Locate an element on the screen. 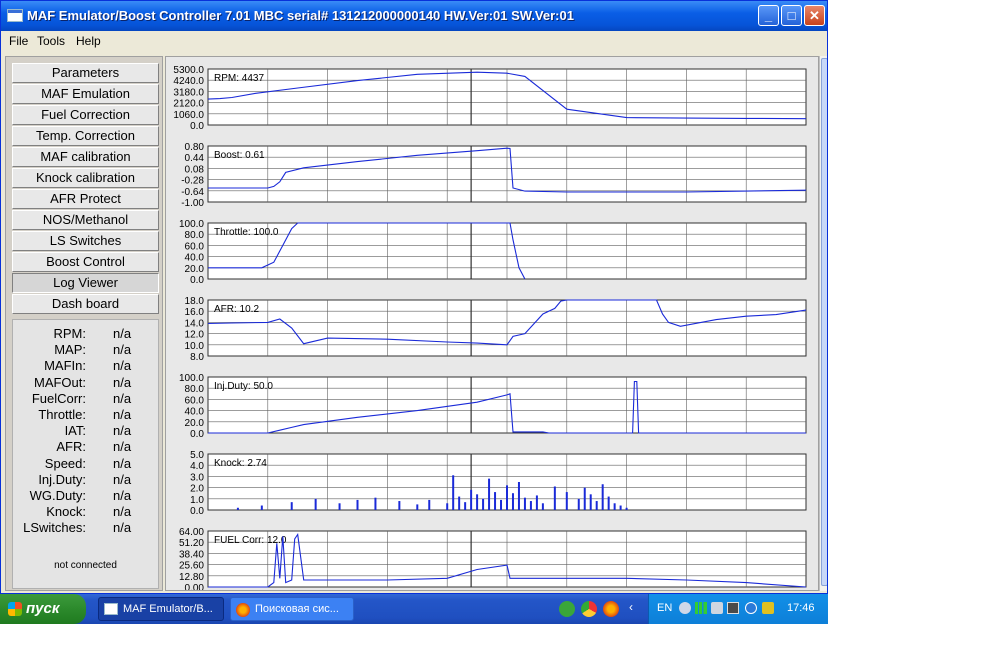 The height and width of the screenshot is (666, 1000). y-tick-label: 38.40 is located at coordinates (191, 554).